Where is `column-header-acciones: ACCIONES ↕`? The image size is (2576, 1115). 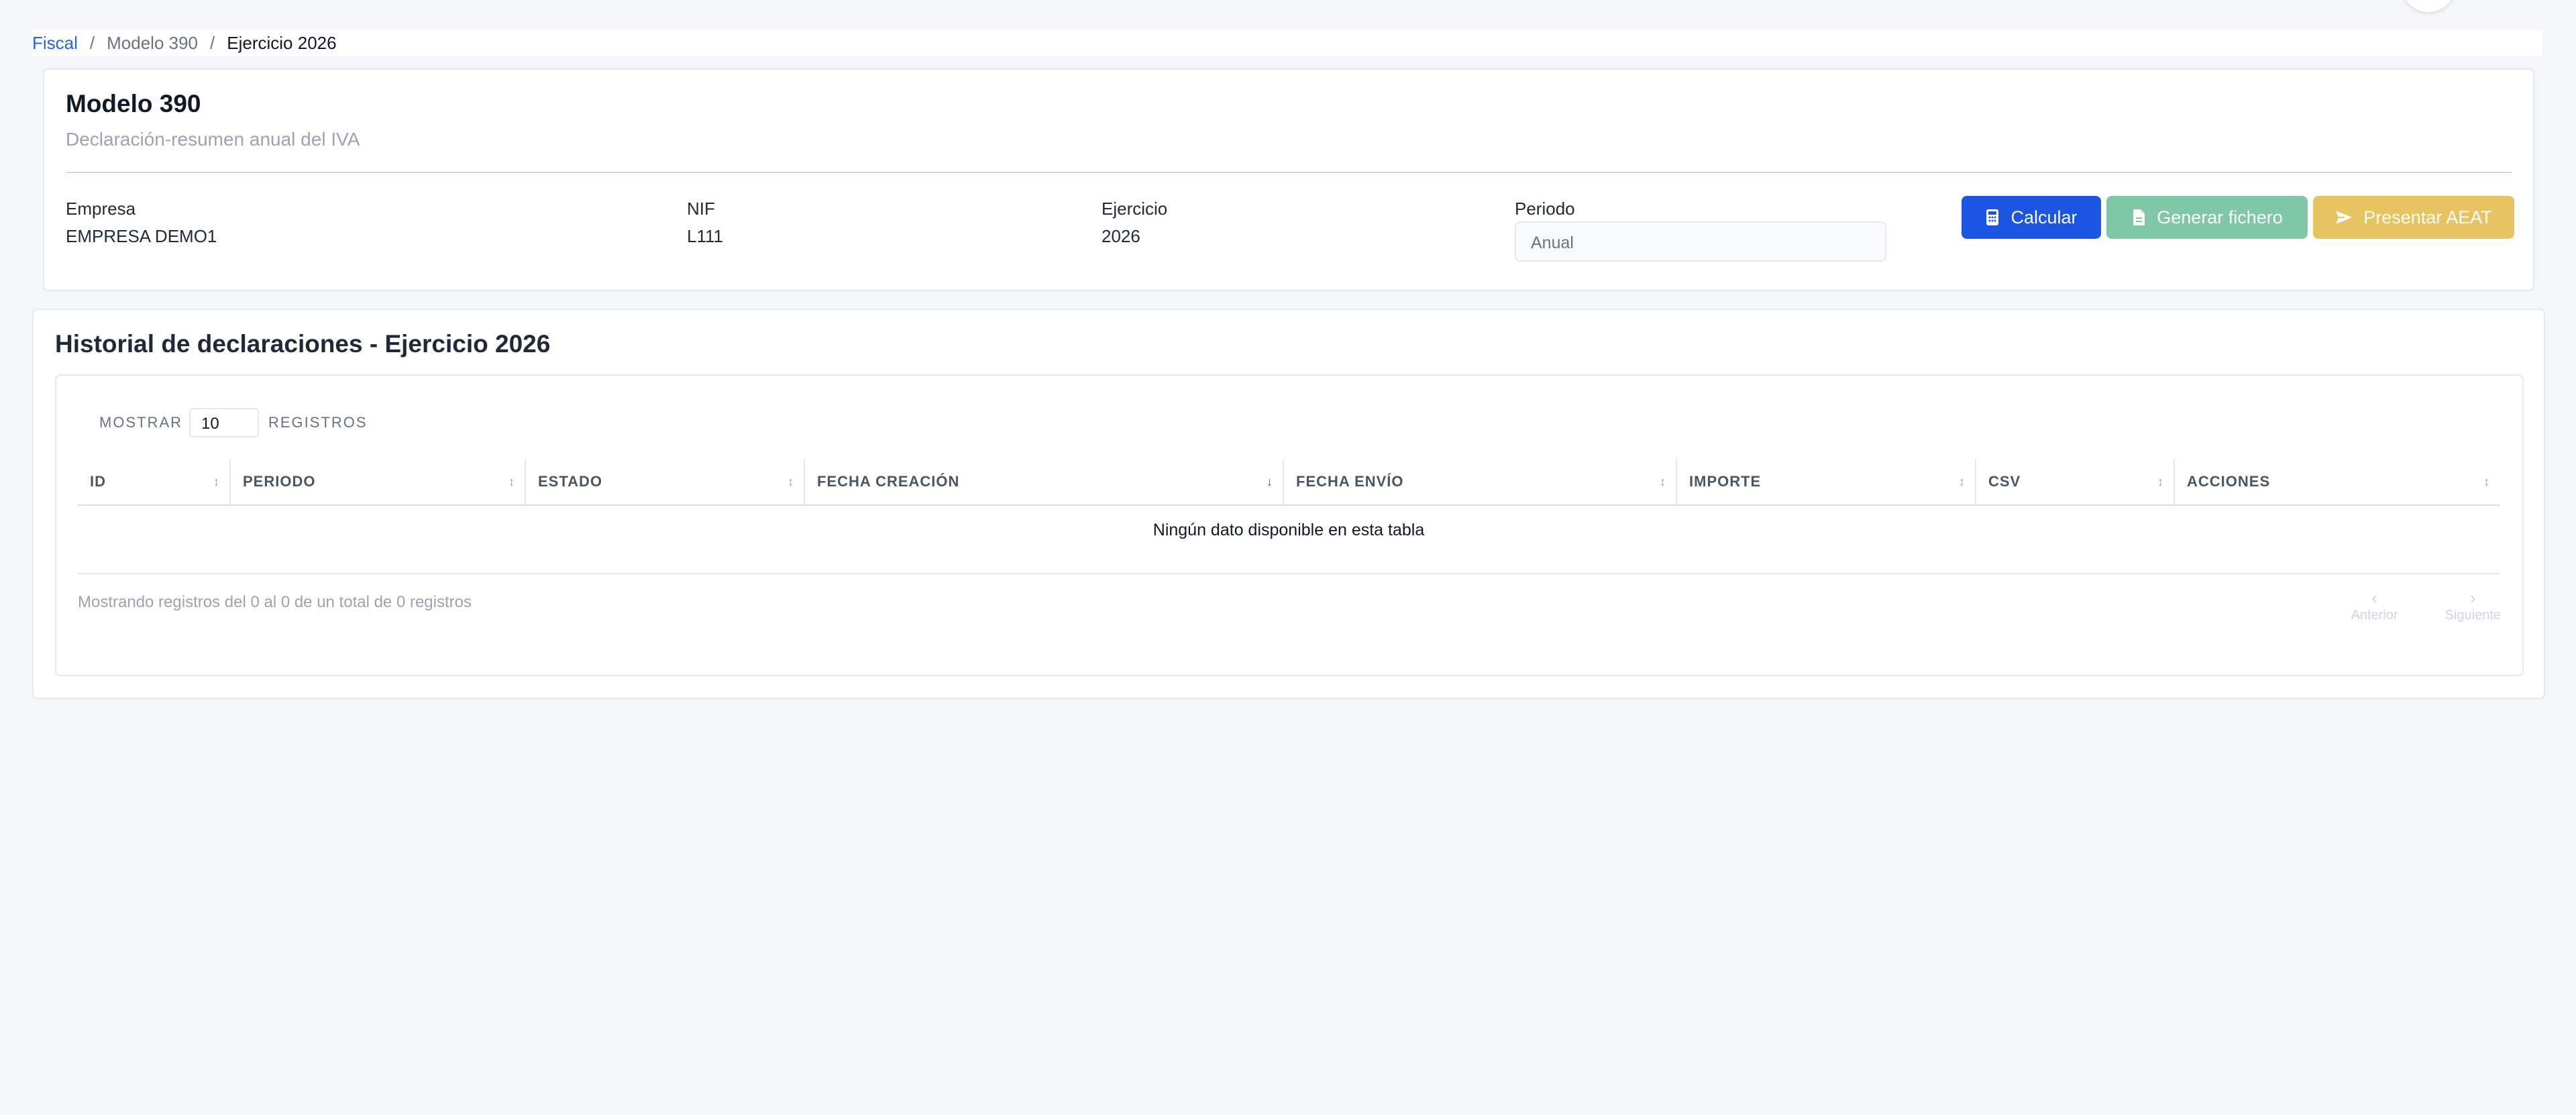 column-header-acciones: ACCIONES ↕ is located at coordinates (2337, 482).